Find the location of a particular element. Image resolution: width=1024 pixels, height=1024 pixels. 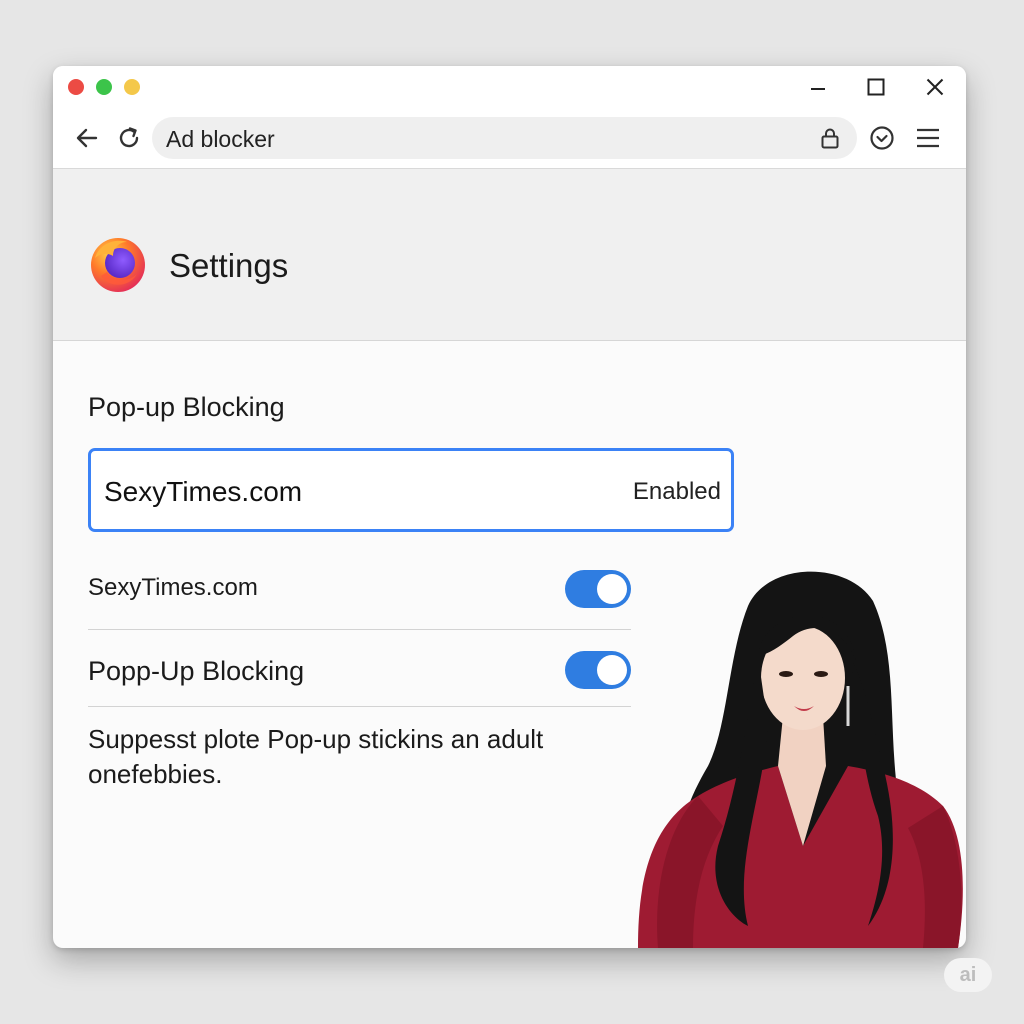

site-row-label: SexyTimes.com is located at coordinates (173, 587).